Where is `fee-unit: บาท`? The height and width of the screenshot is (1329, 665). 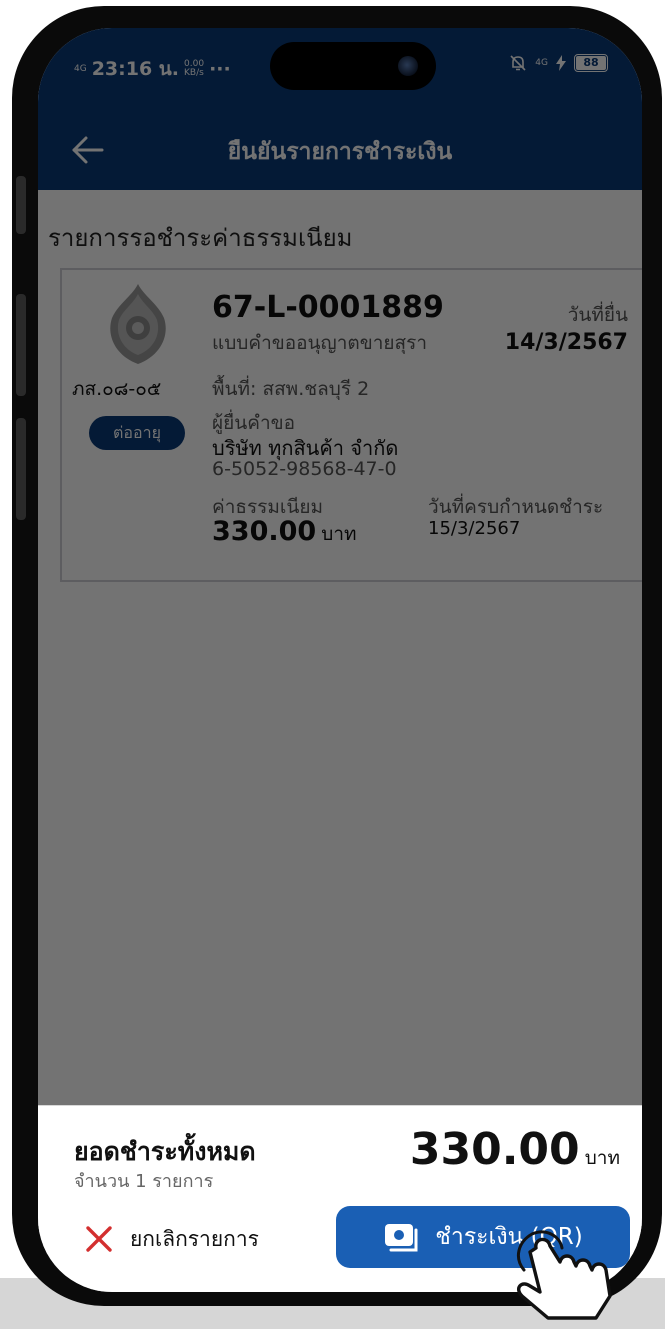
fee-unit: บาท is located at coordinates (339, 534).